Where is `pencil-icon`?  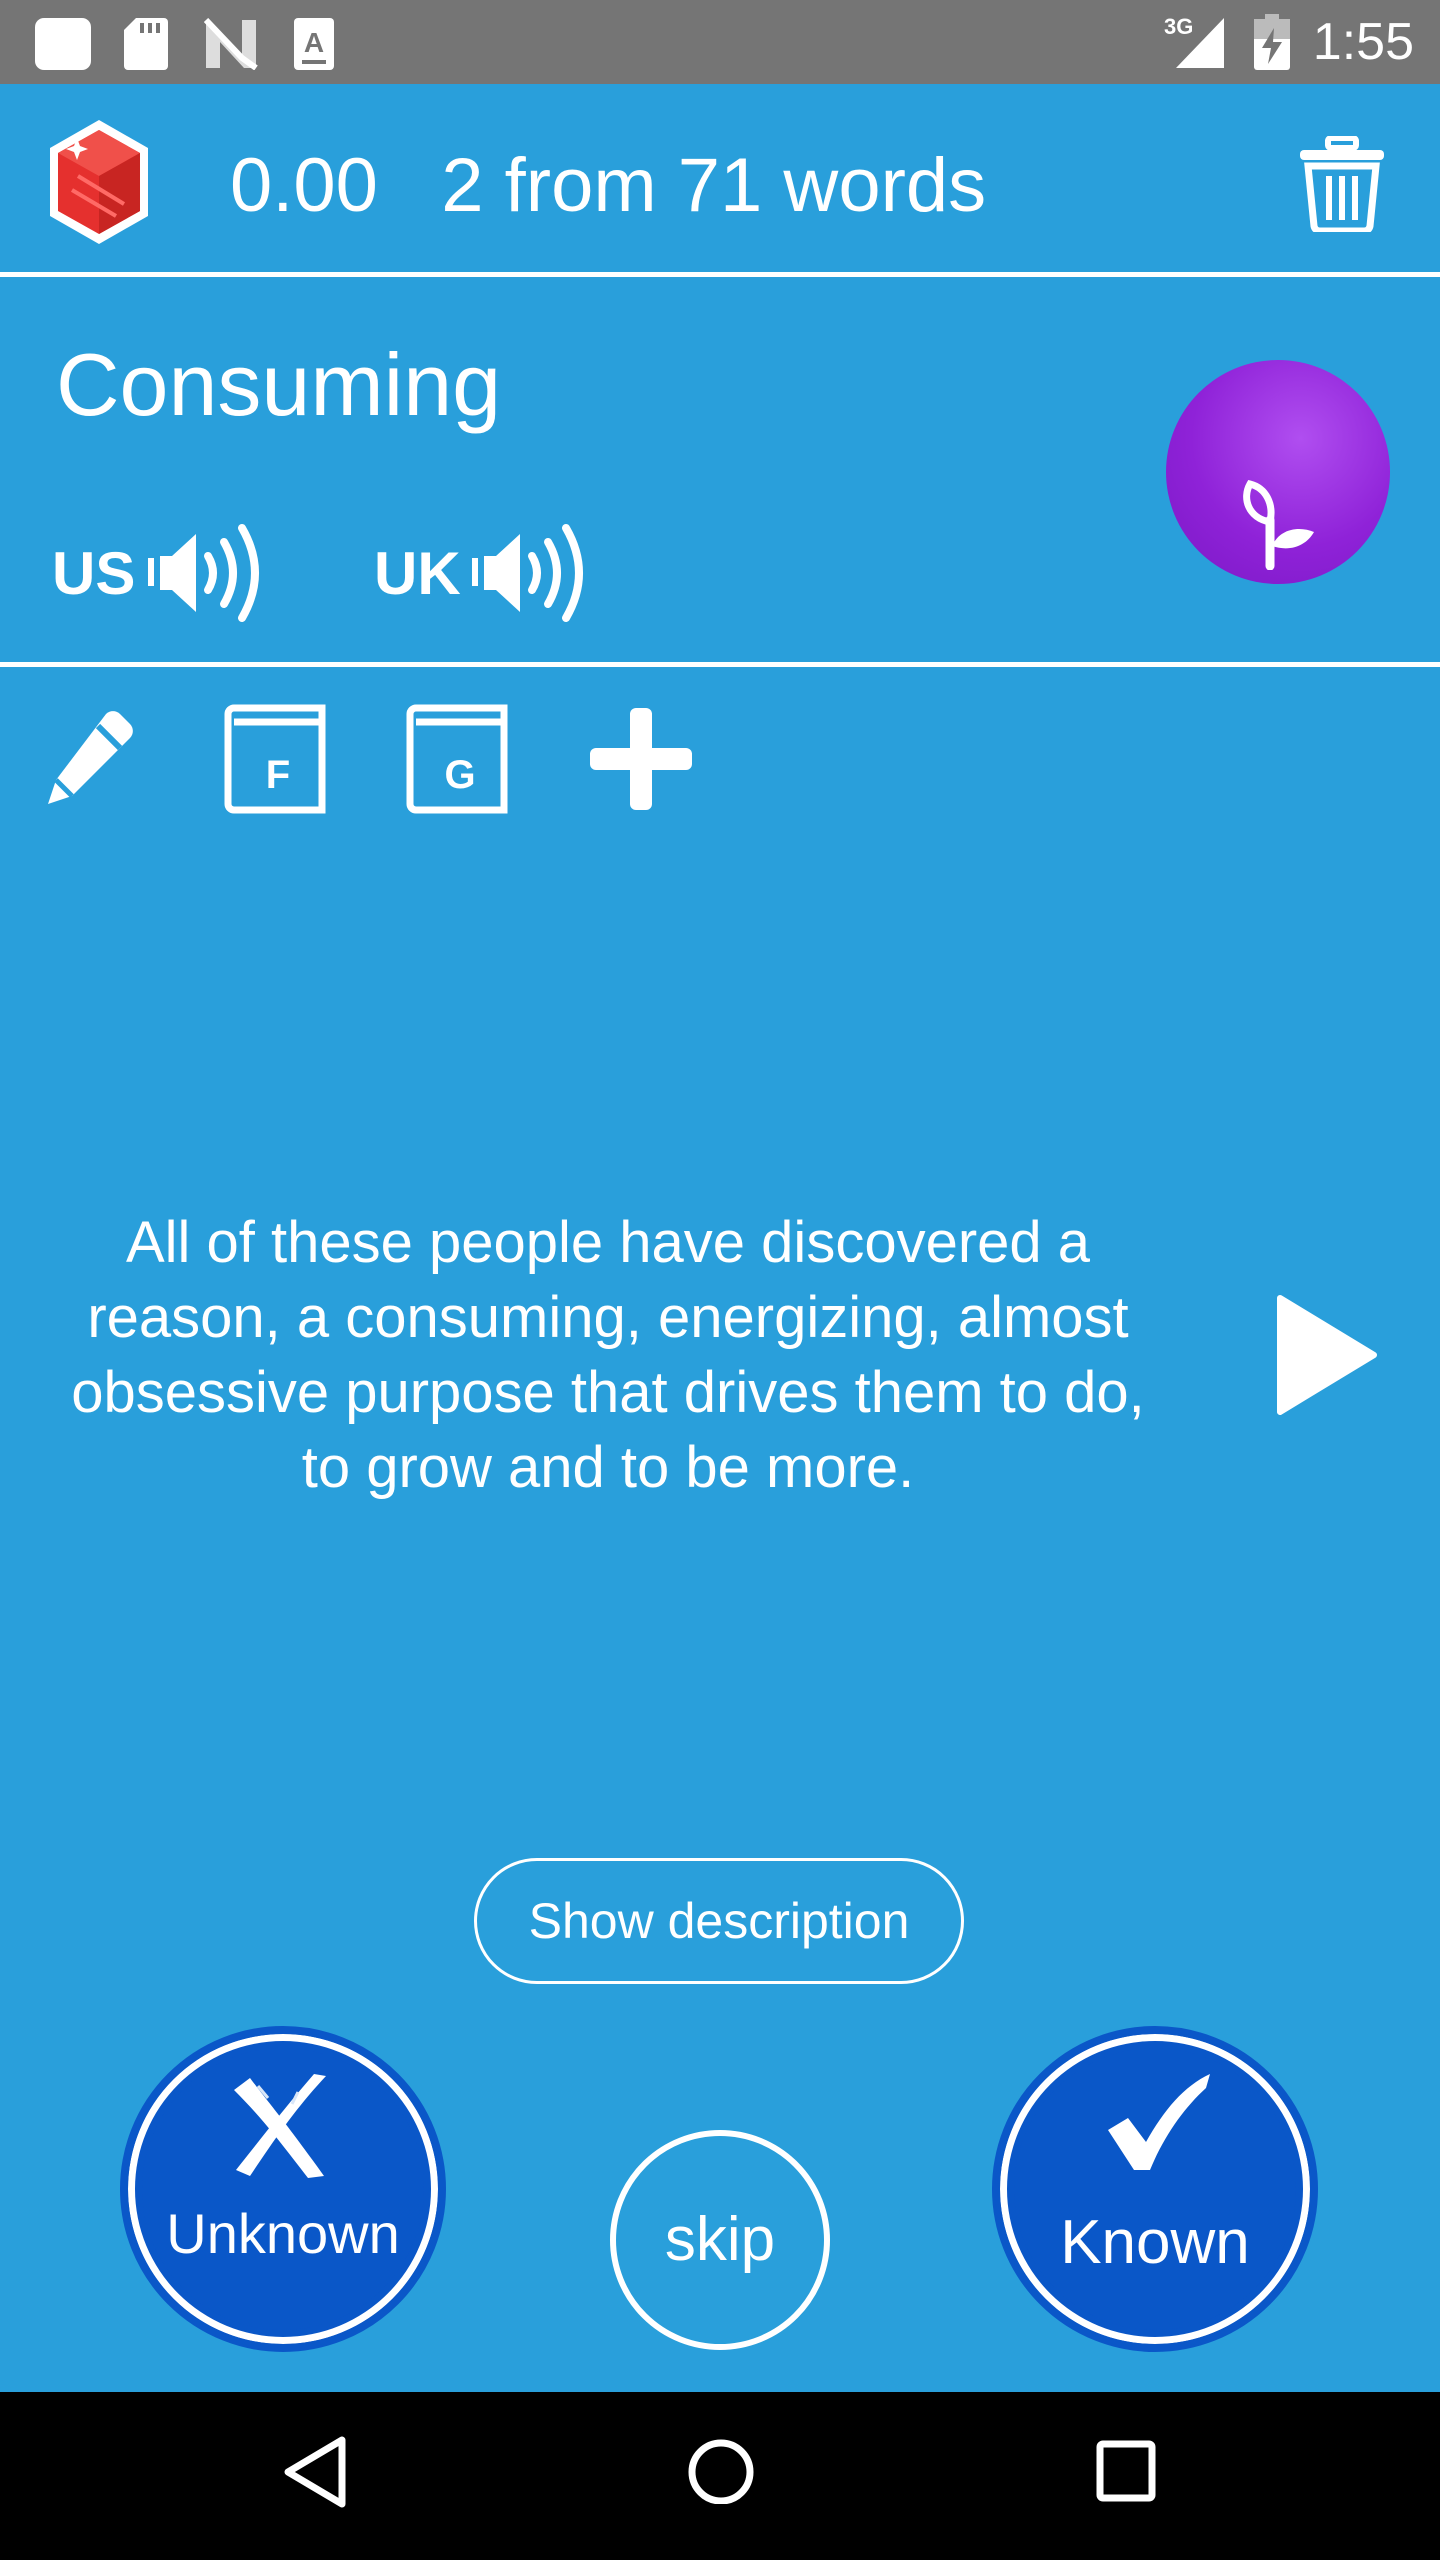
pencil-icon is located at coordinates (89, 759).